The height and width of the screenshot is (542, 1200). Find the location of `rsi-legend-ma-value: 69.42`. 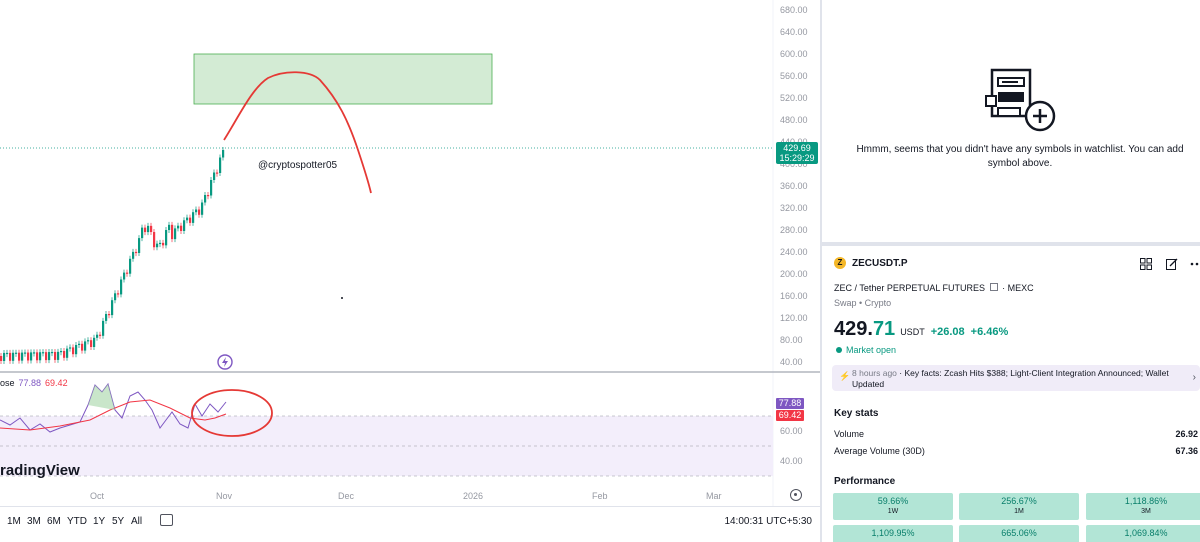

rsi-legend-ma-value: 69.42 is located at coordinates (56, 383).